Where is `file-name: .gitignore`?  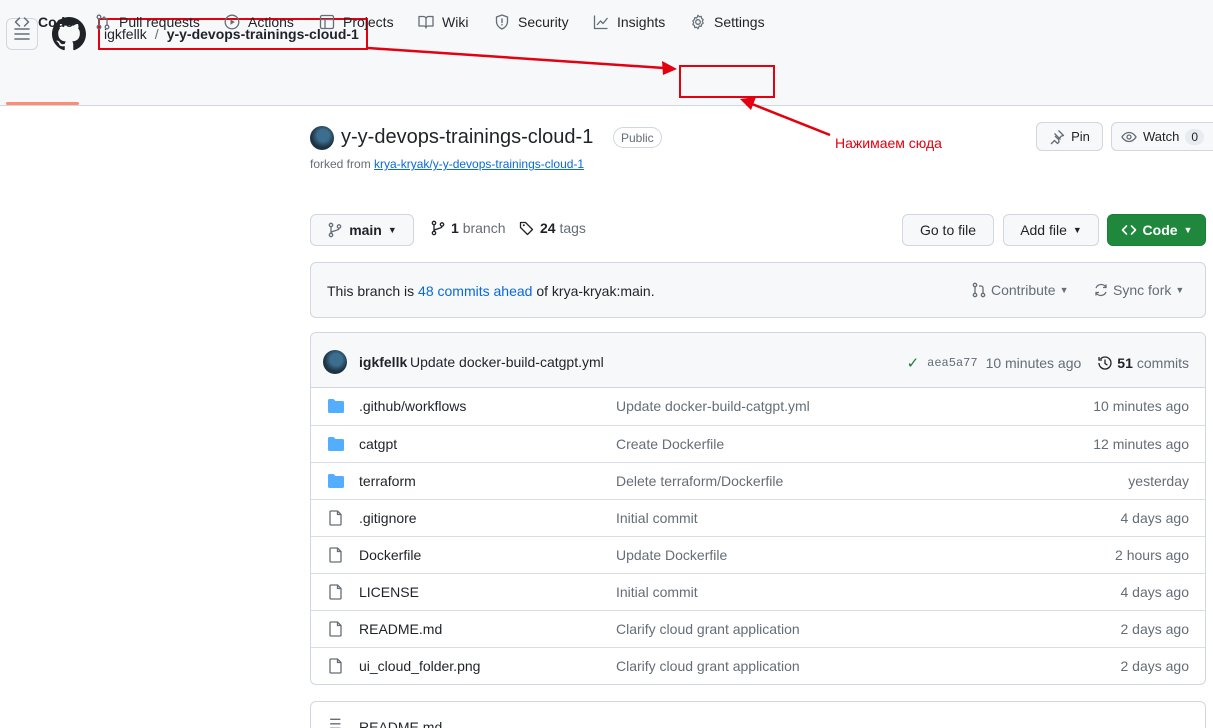 file-name: .gitignore is located at coordinates (388, 518).